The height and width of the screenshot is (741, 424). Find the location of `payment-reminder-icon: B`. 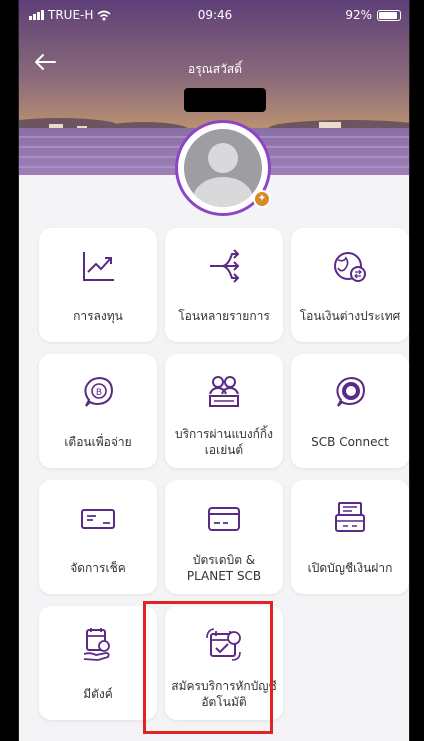

payment-reminder-icon: B is located at coordinates (99, 391).